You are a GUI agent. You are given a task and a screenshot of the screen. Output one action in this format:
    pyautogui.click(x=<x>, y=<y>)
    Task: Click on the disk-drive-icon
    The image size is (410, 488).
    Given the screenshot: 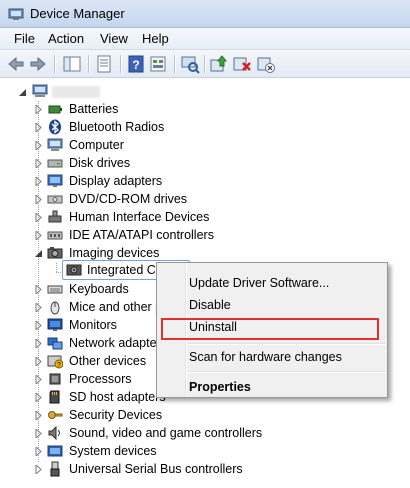 What is the action you would take?
    pyautogui.click(x=55, y=163)
    